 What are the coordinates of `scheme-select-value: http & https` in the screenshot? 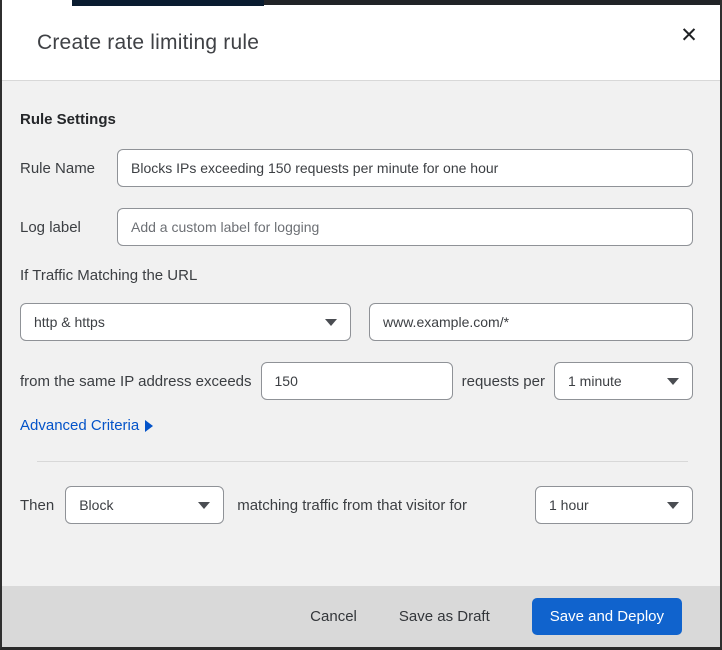 It's located at (69, 322).